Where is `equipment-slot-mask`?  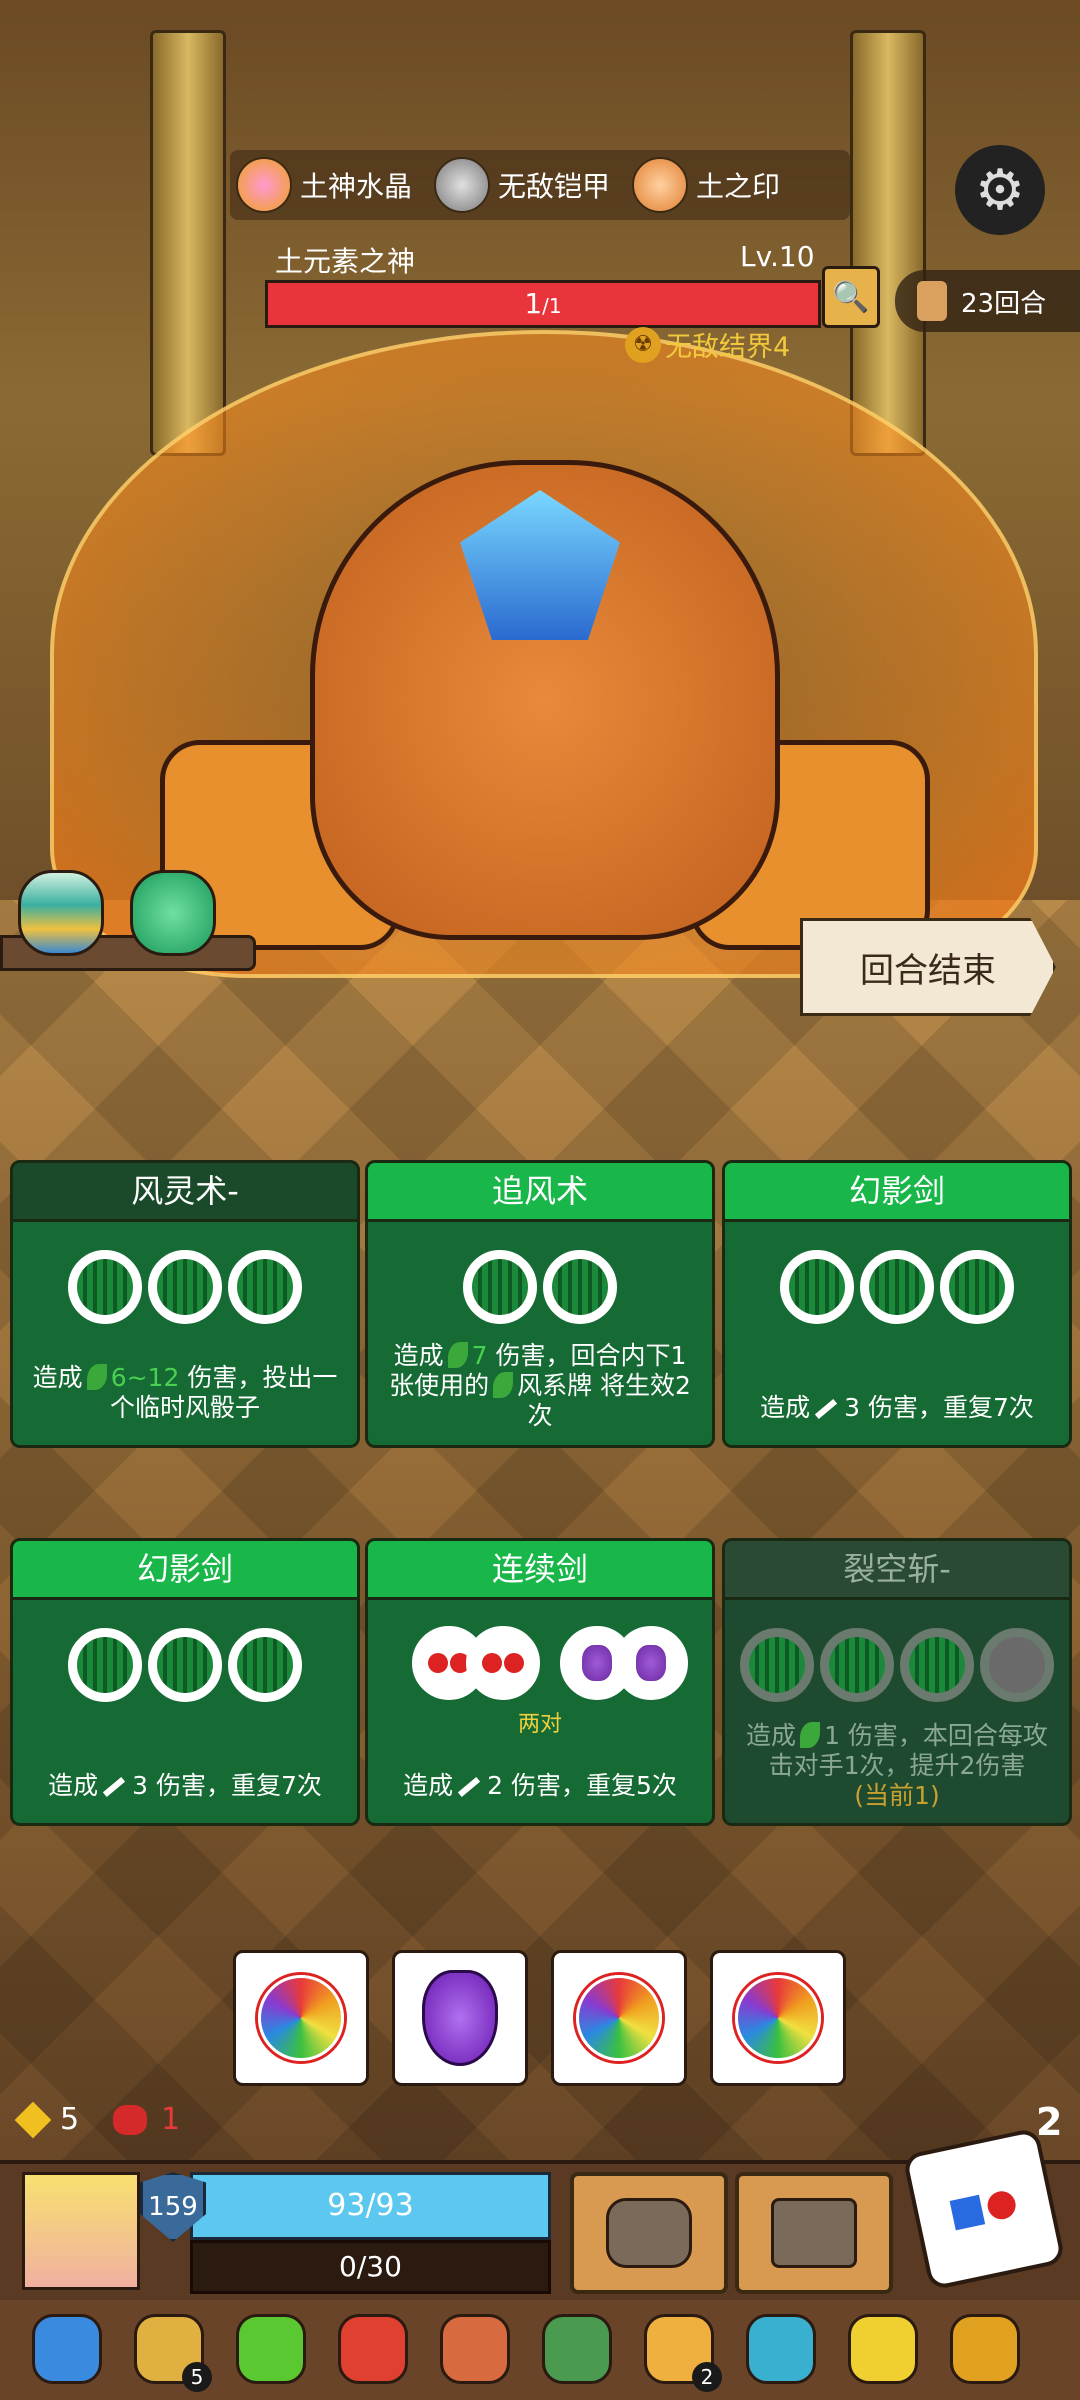
equipment-slot-mask is located at coordinates (649, 2233).